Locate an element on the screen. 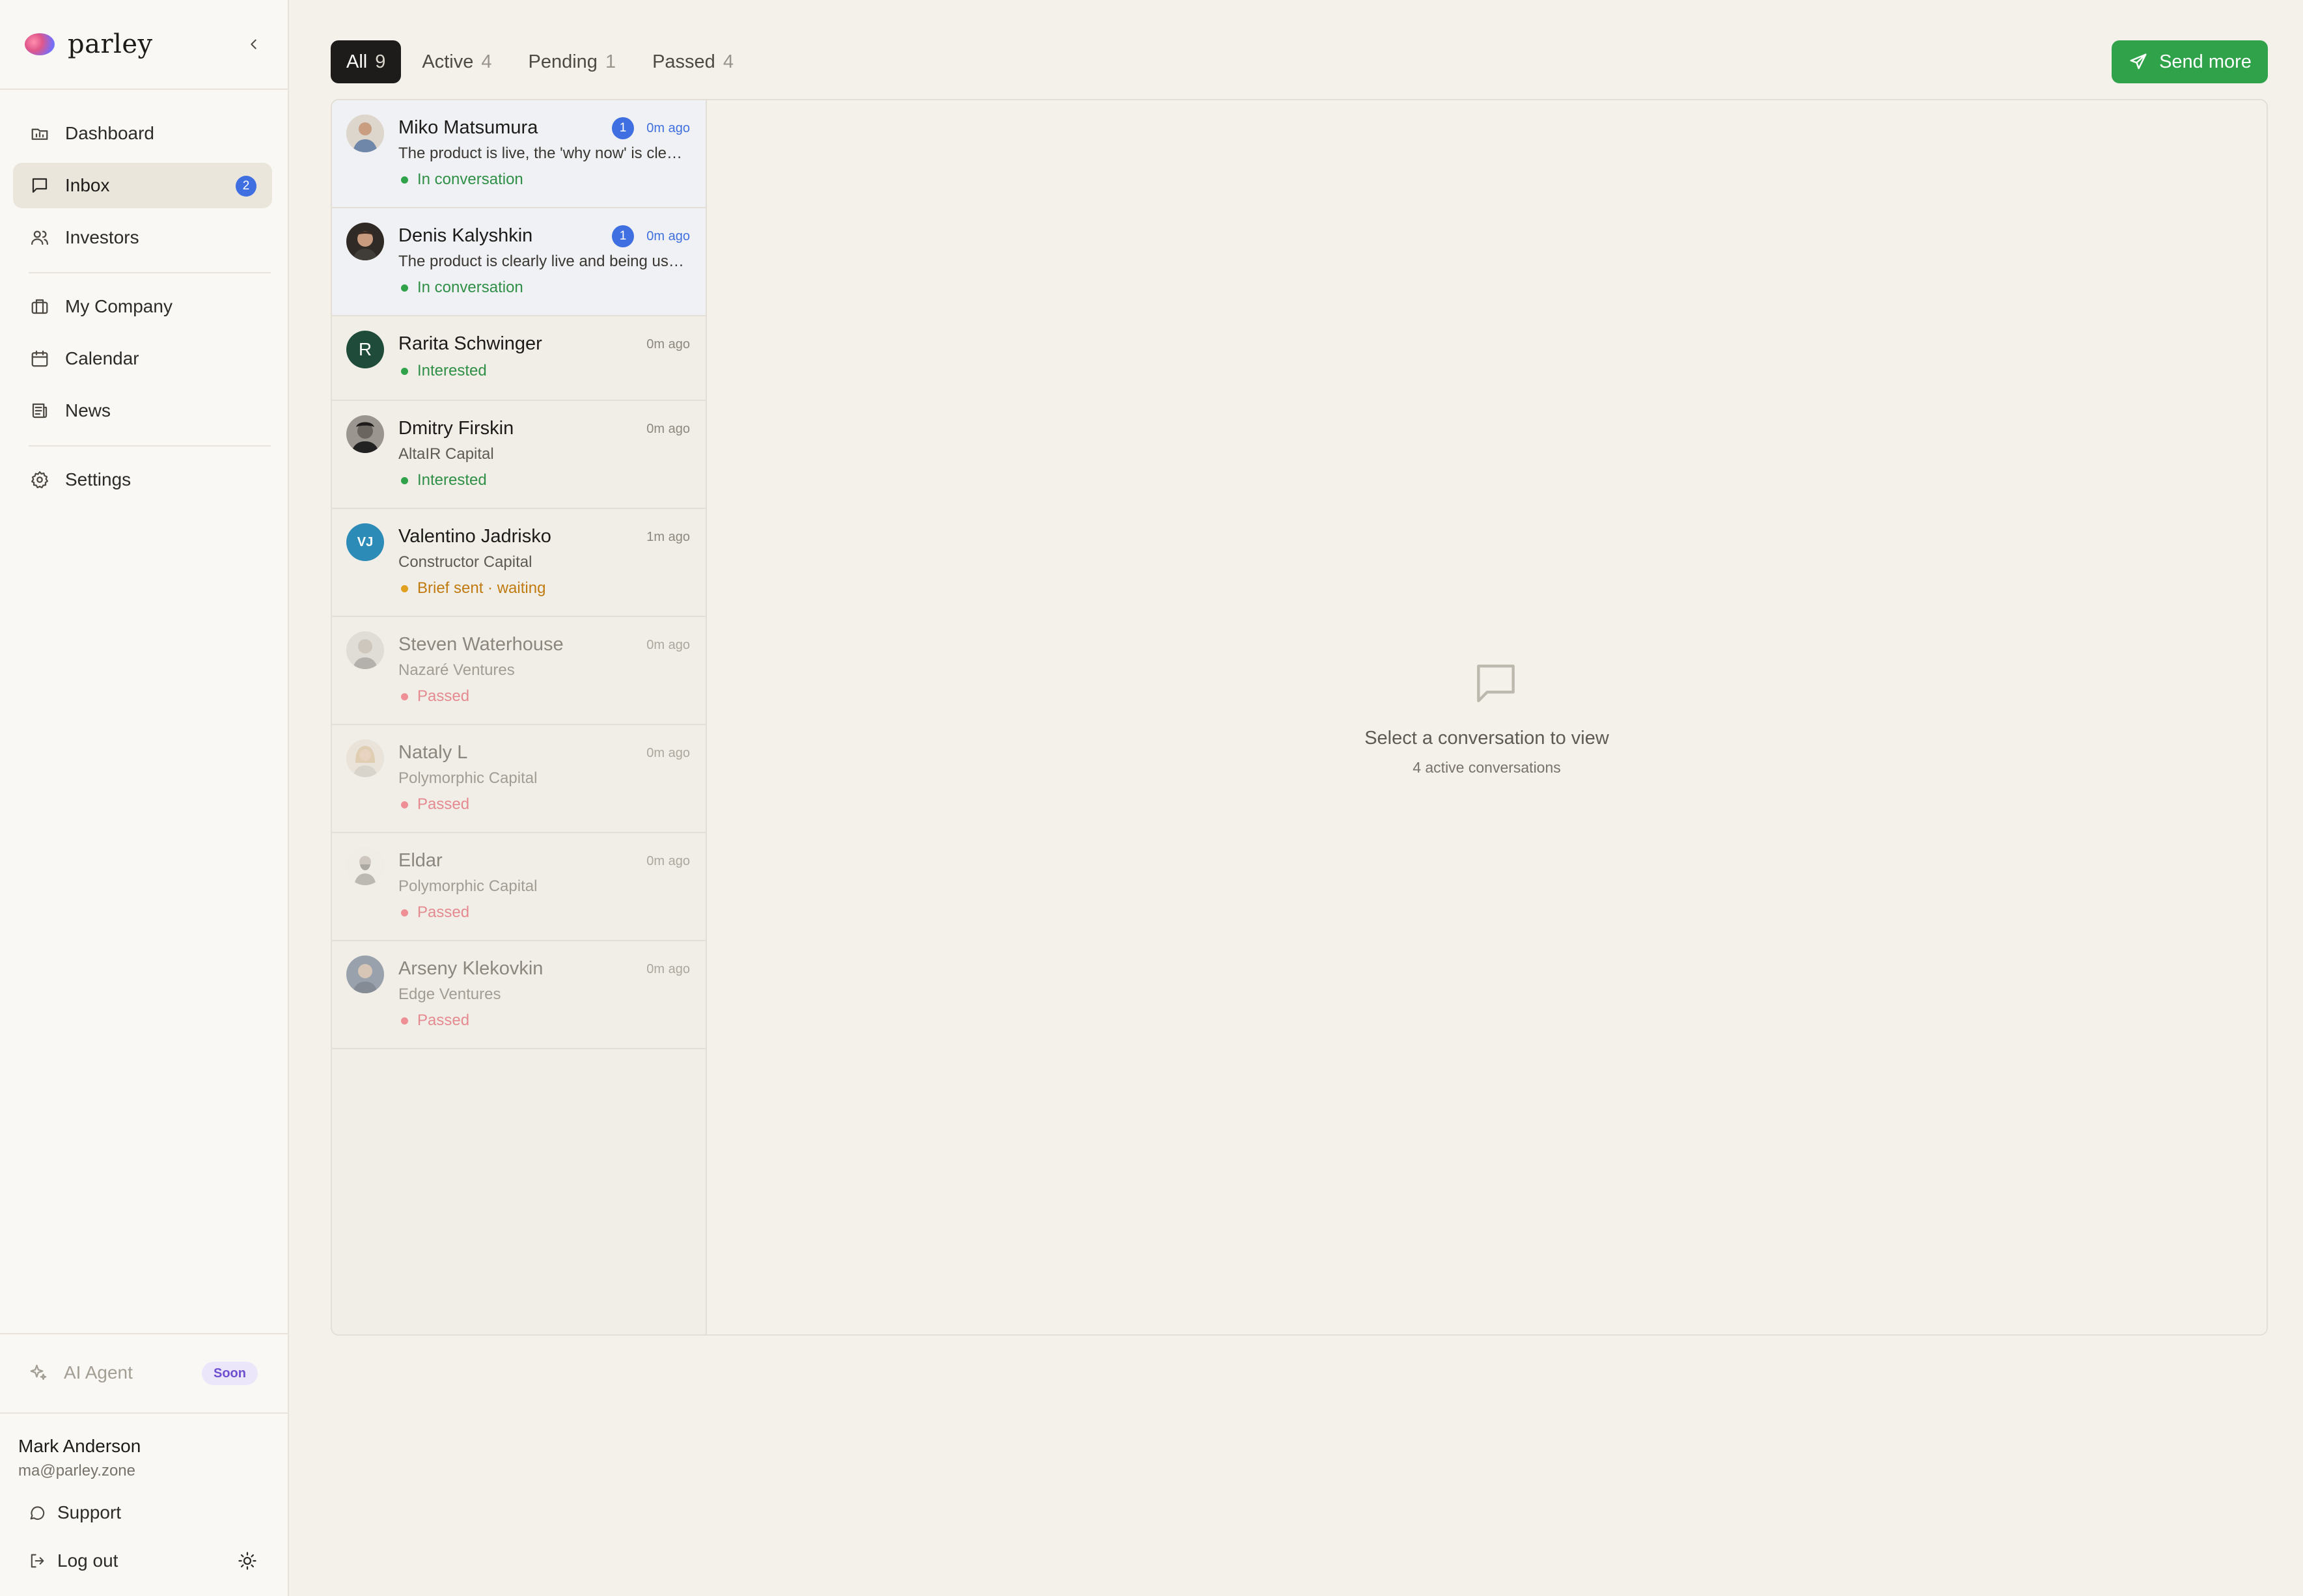 This screenshot has width=2303, height=1596. briefcase-icon is located at coordinates (40, 307).